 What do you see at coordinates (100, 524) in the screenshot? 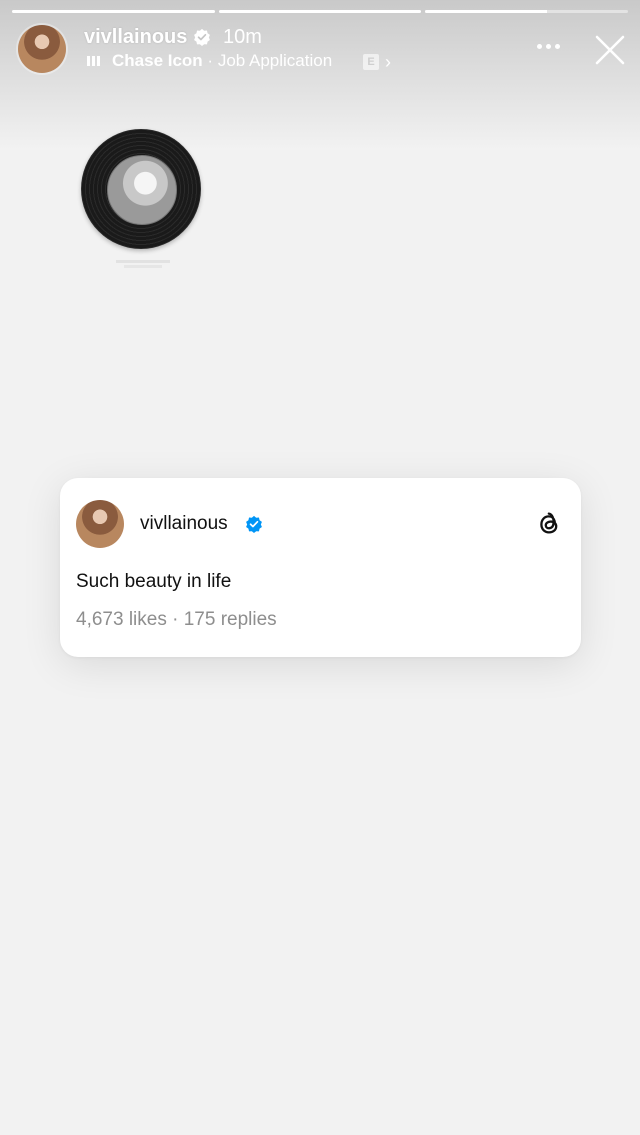
I see `threads-avatar` at bounding box center [100, 524].